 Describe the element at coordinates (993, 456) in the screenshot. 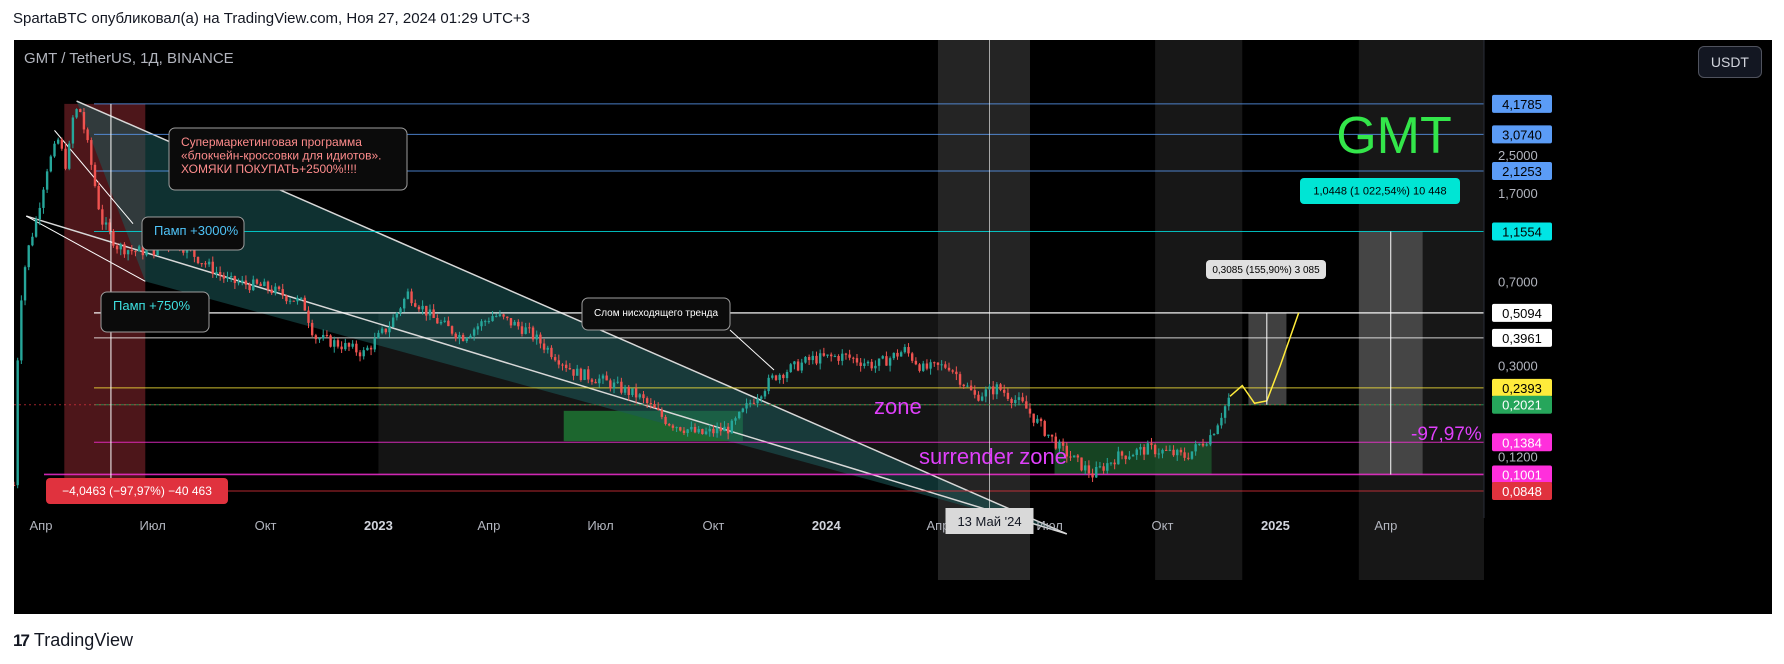

I see `surrender-zone-label: surrender zone` at that location.